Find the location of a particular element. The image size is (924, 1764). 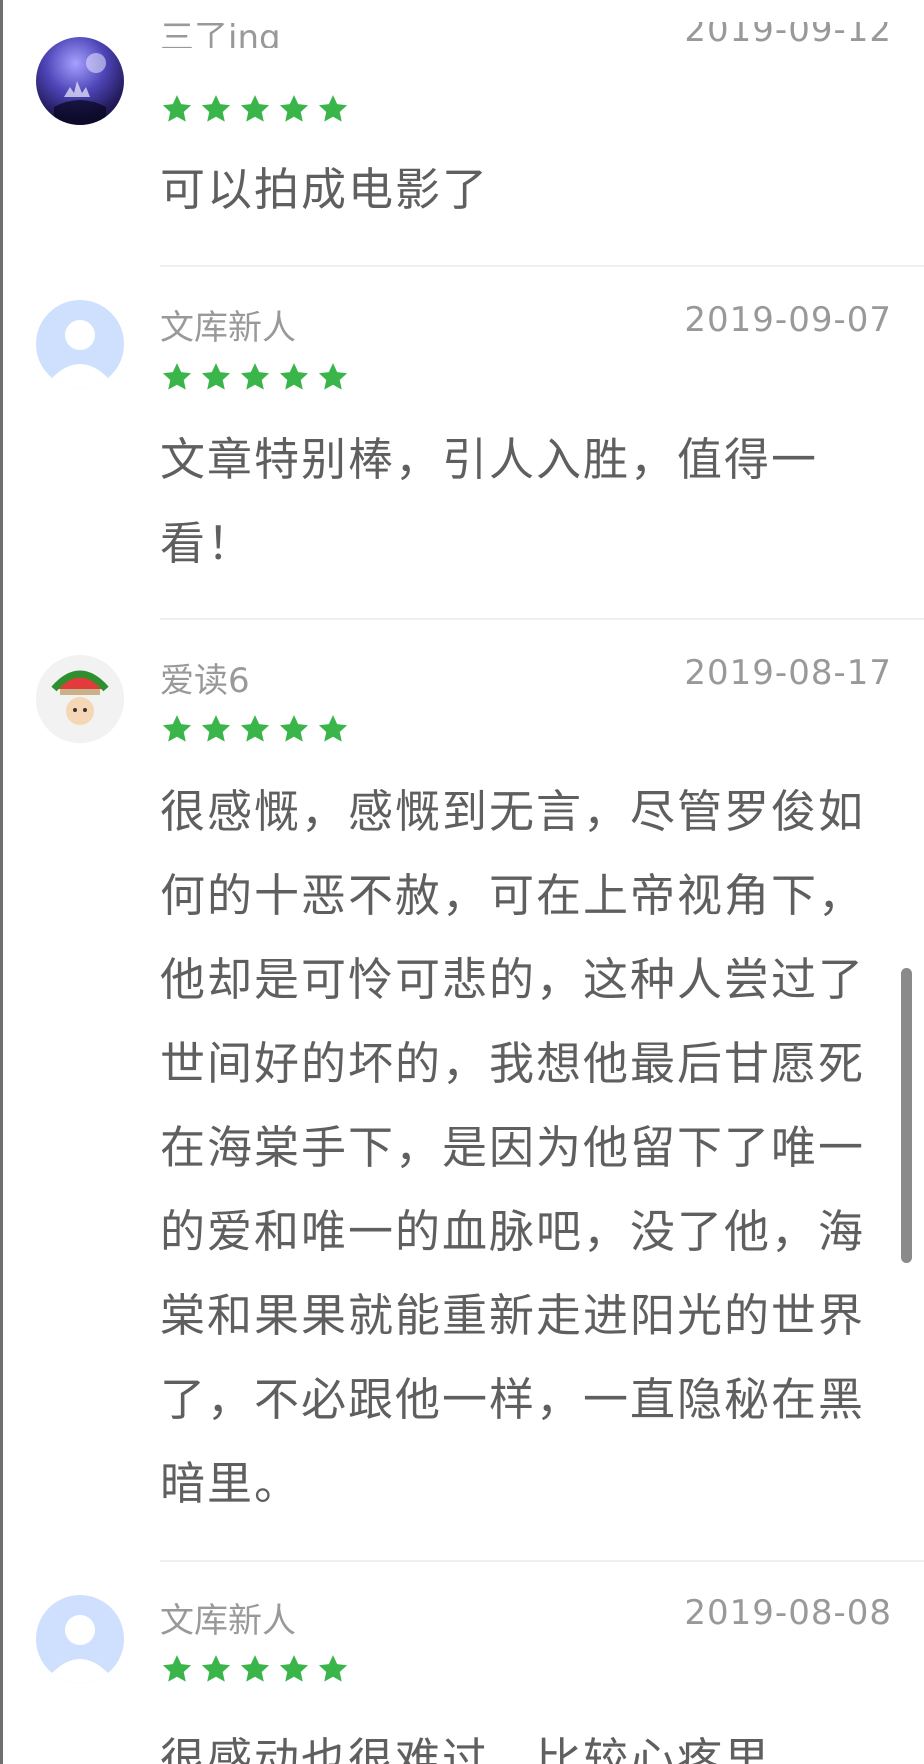

left-edge-line is located at coordinates (1, 882).